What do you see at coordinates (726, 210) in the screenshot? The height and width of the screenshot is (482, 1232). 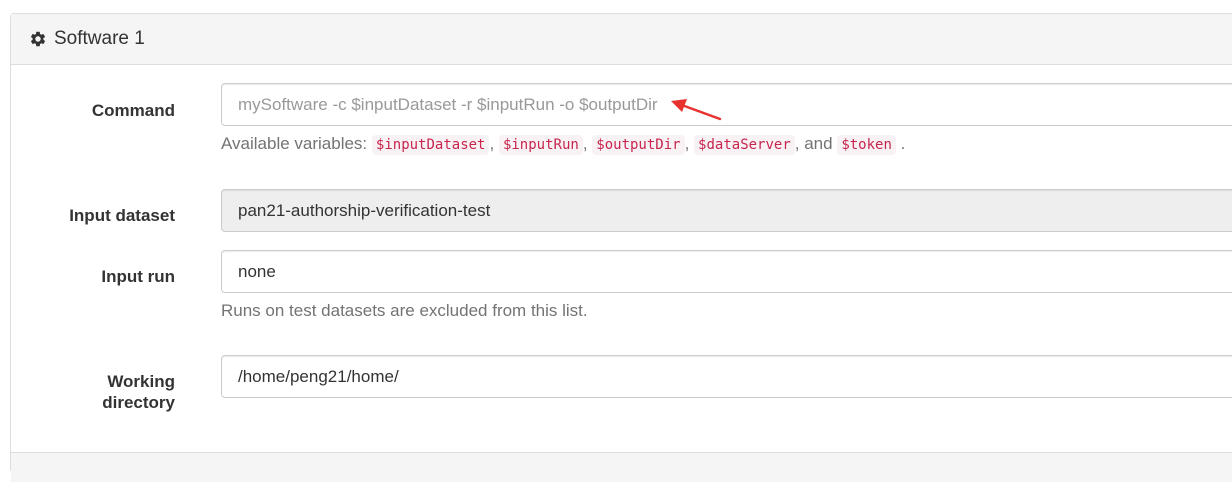 I see `input-dataset-field` at bounding box center [726, 210].